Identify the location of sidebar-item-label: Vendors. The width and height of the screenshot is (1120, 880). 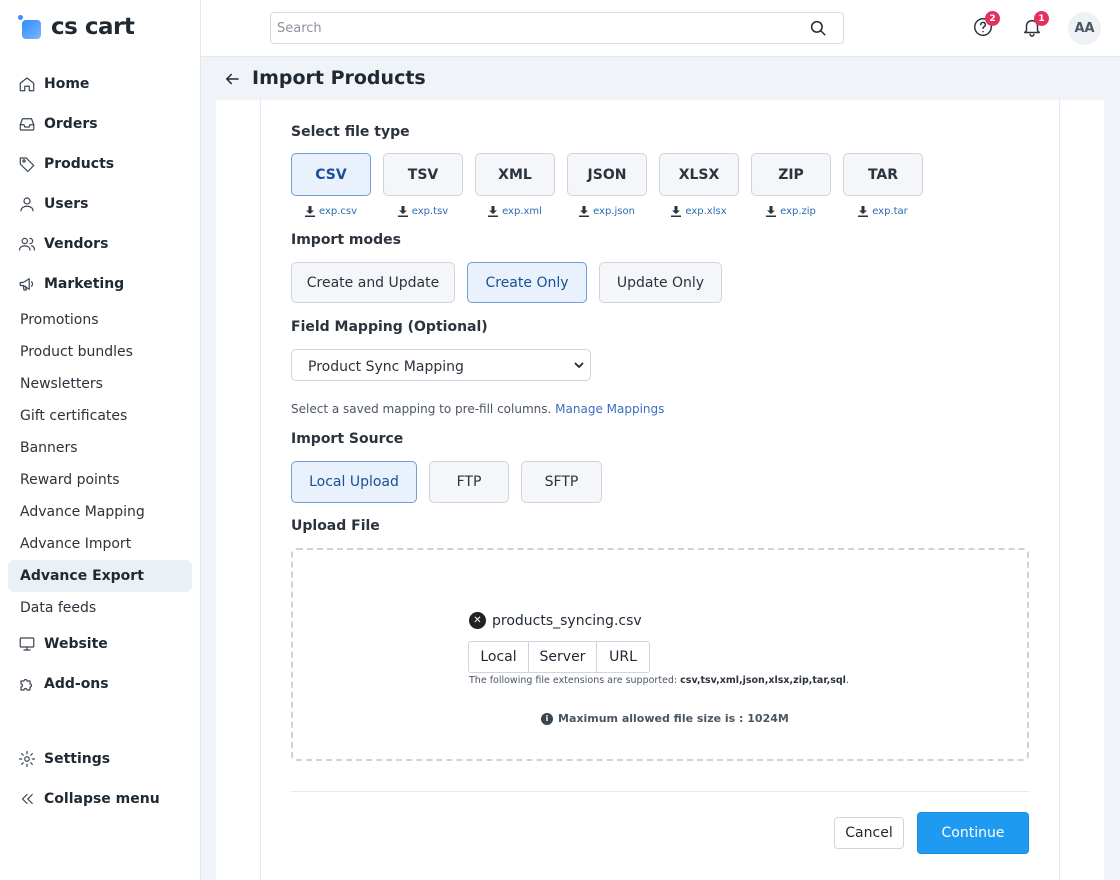
(76, 244).